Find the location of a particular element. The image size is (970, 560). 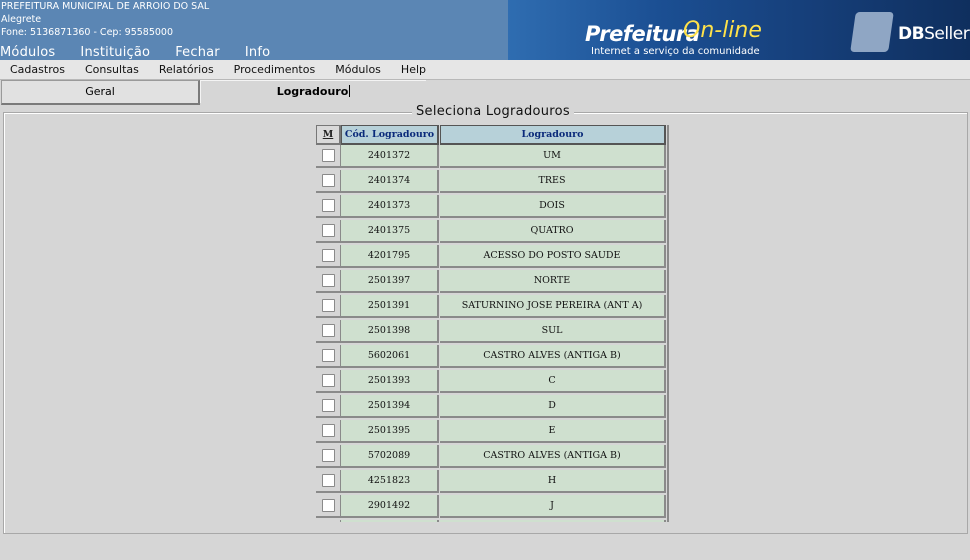

table-row: 2401373 DOIS is located at coordinates (491, 207).